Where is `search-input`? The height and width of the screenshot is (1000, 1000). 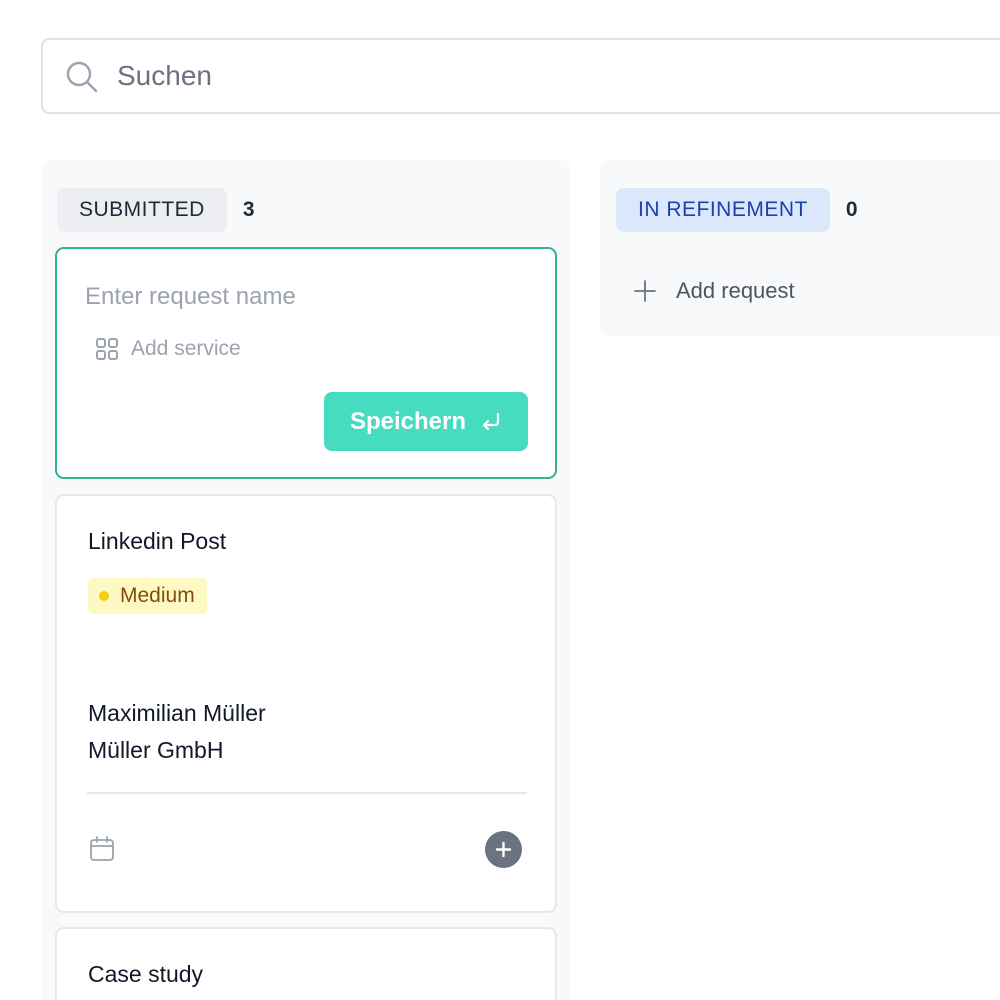 search-input is located at coordinates (557, 76).